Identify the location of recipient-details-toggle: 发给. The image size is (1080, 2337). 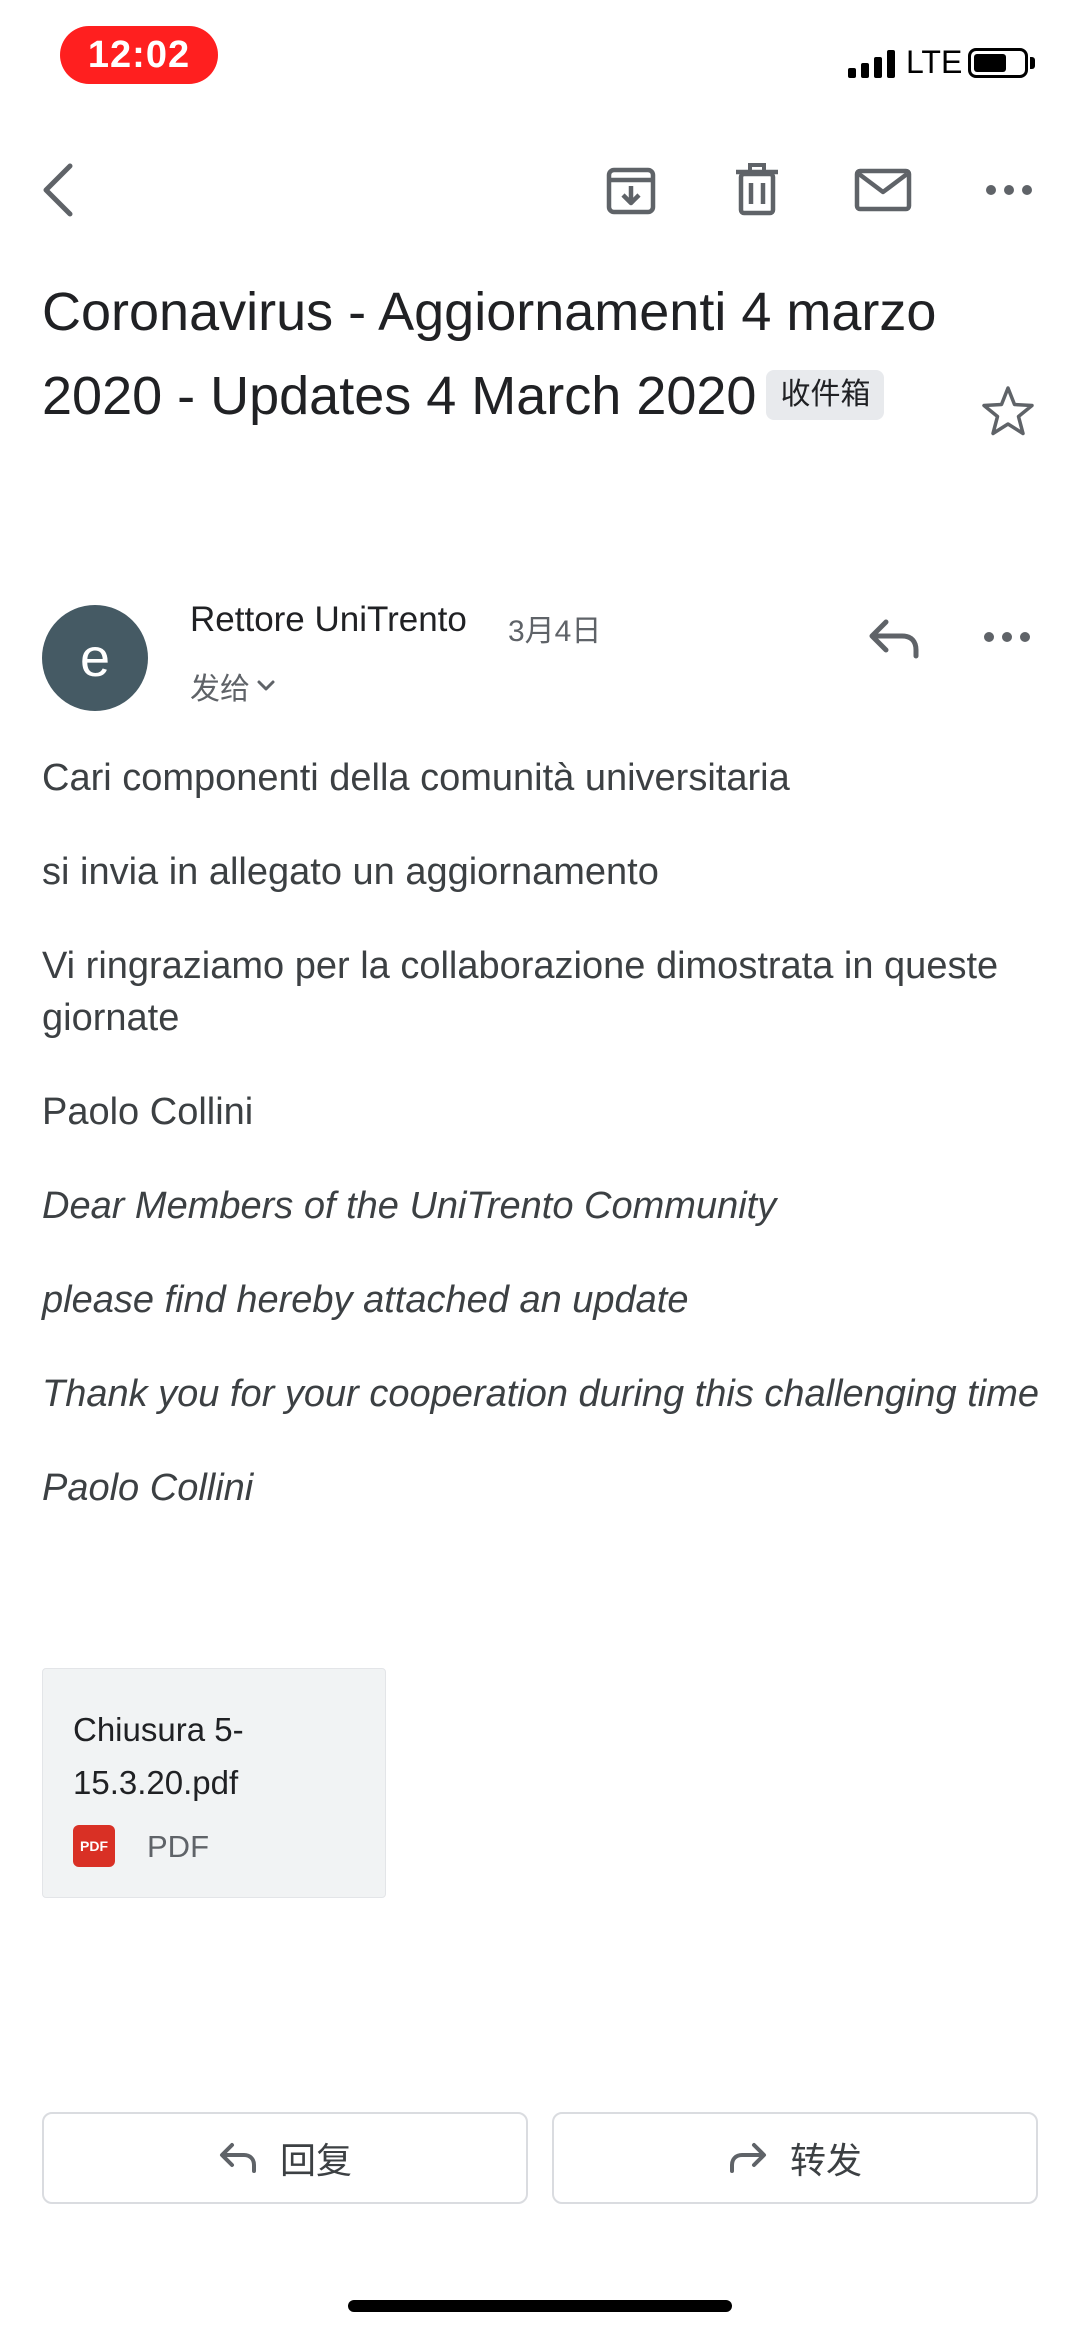
(233, 686).